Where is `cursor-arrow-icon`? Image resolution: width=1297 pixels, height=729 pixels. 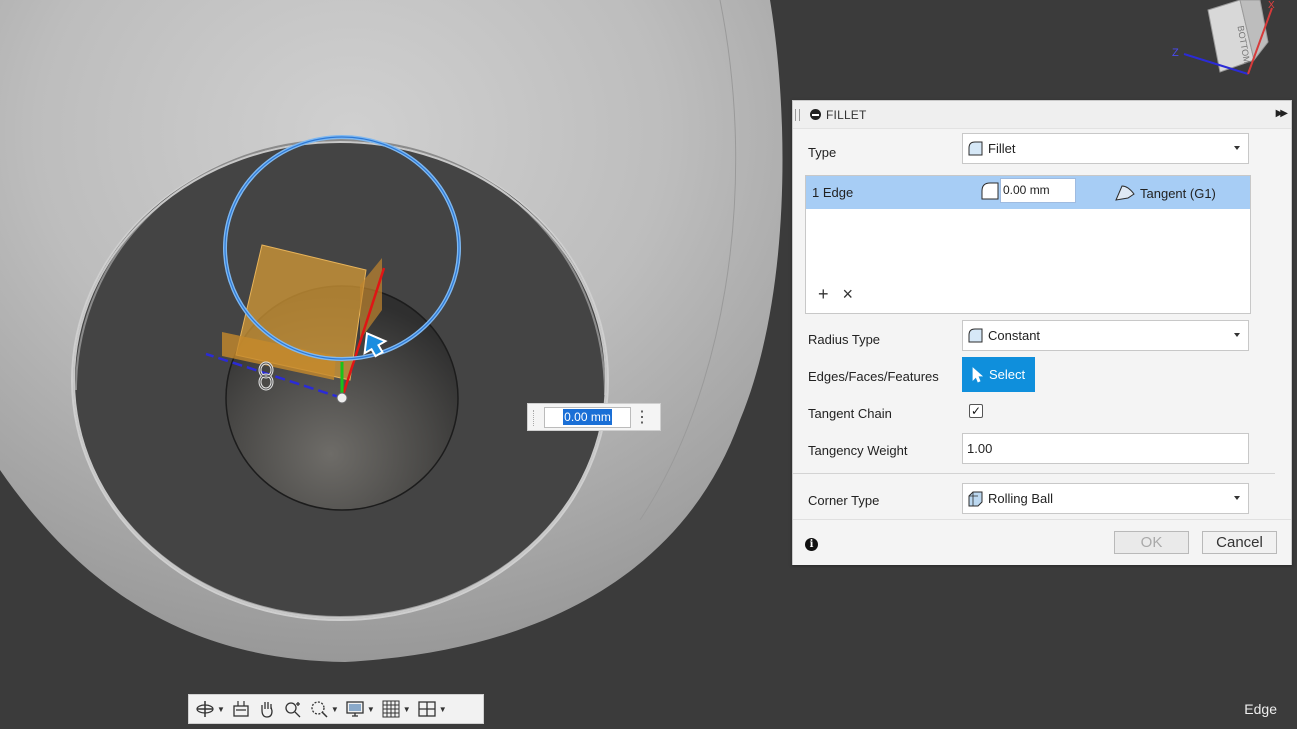
cursor-arrow-icon is located at coordinates (978, 374).